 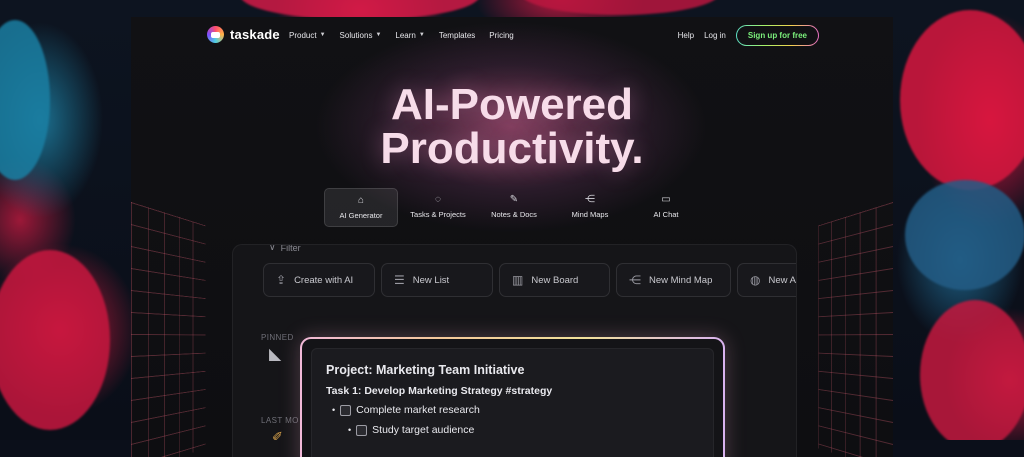 What do you see at coordinates (666, 199) in the screenshot?
I see `video-icon: ▭` at bounding box center [666, 199].